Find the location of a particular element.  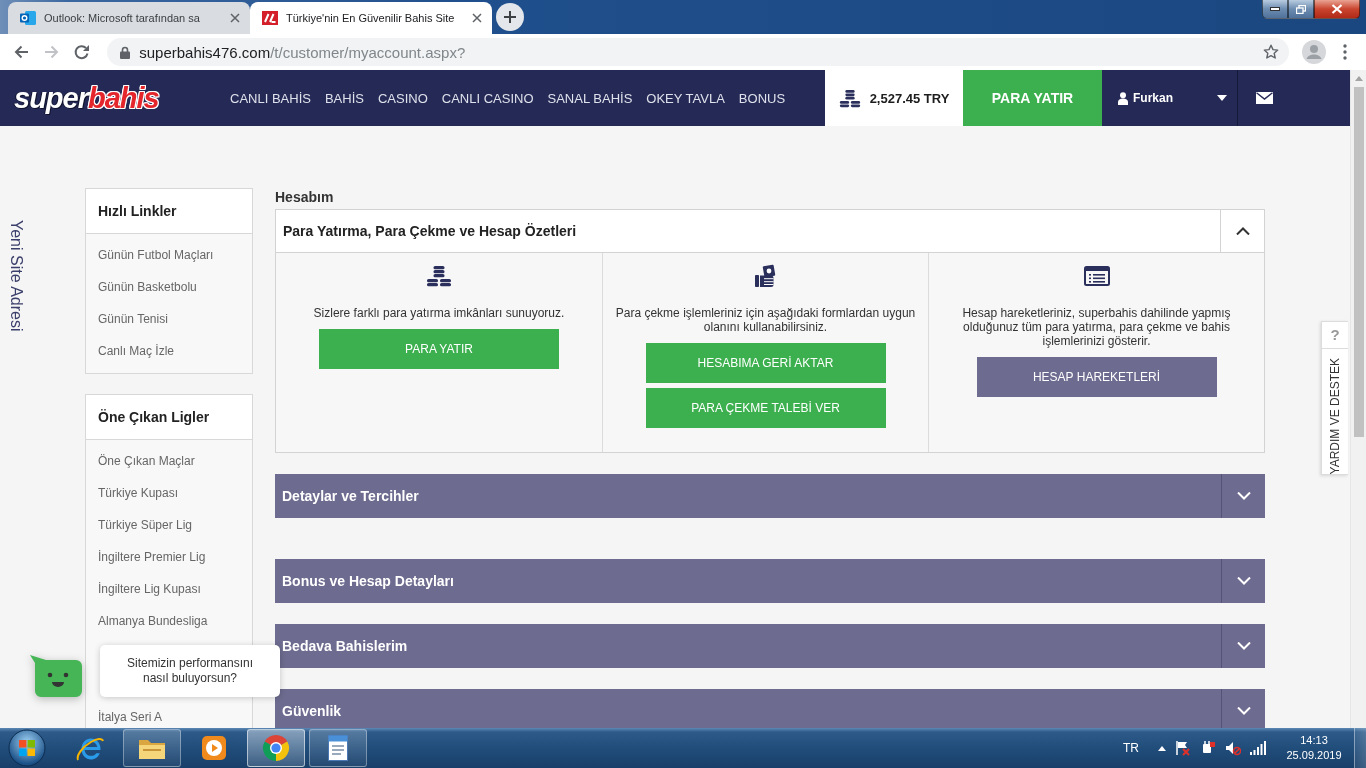

round-browser-icon is located at coordinates (276, 748).